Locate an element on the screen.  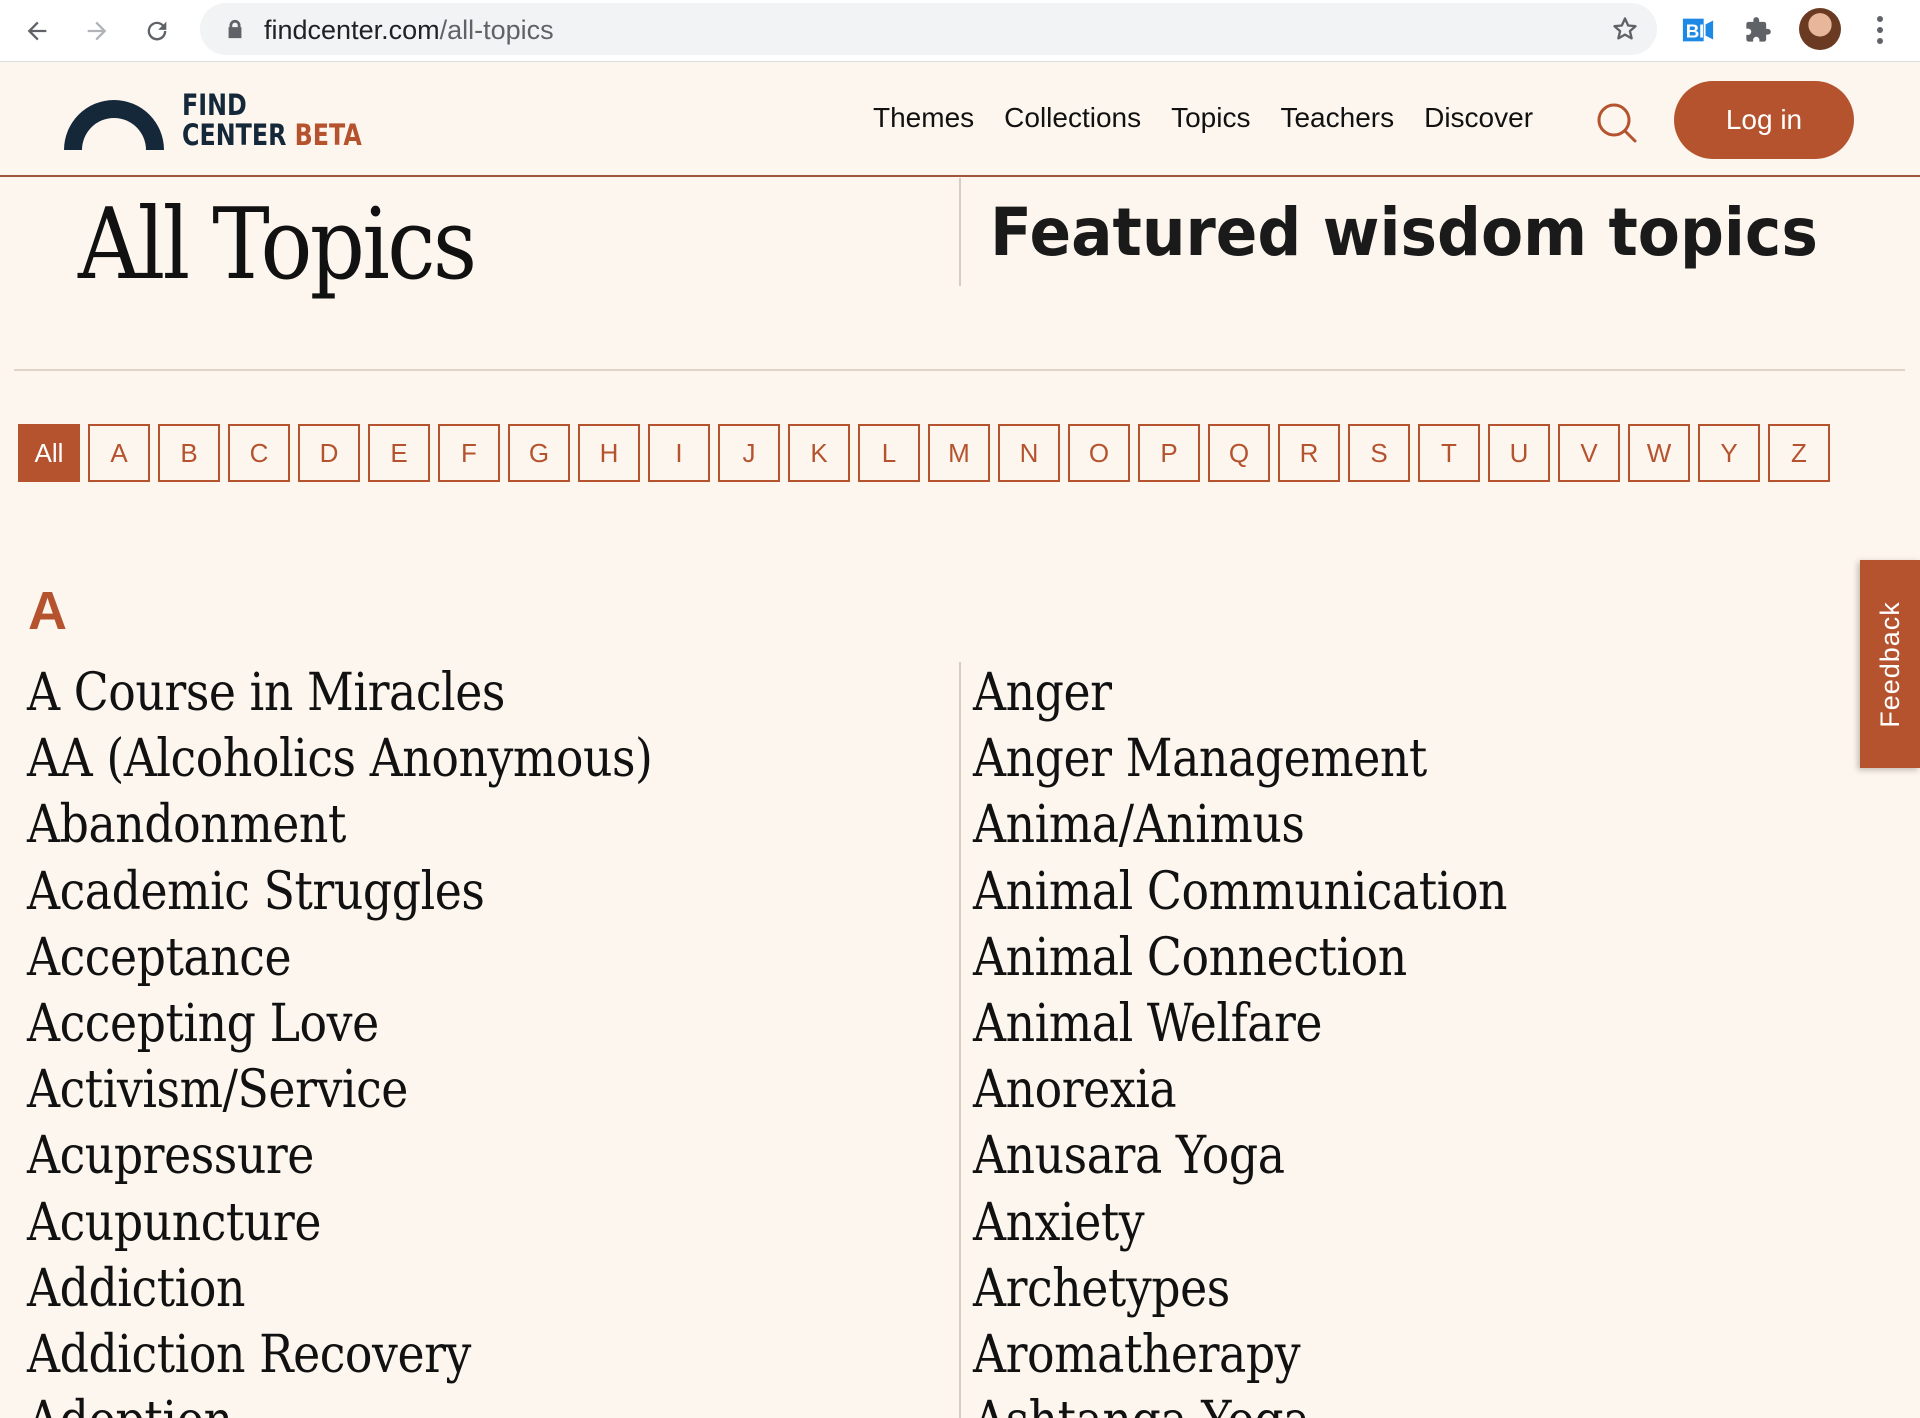
letter-filter-k: K is located at coordinates (819, 453).